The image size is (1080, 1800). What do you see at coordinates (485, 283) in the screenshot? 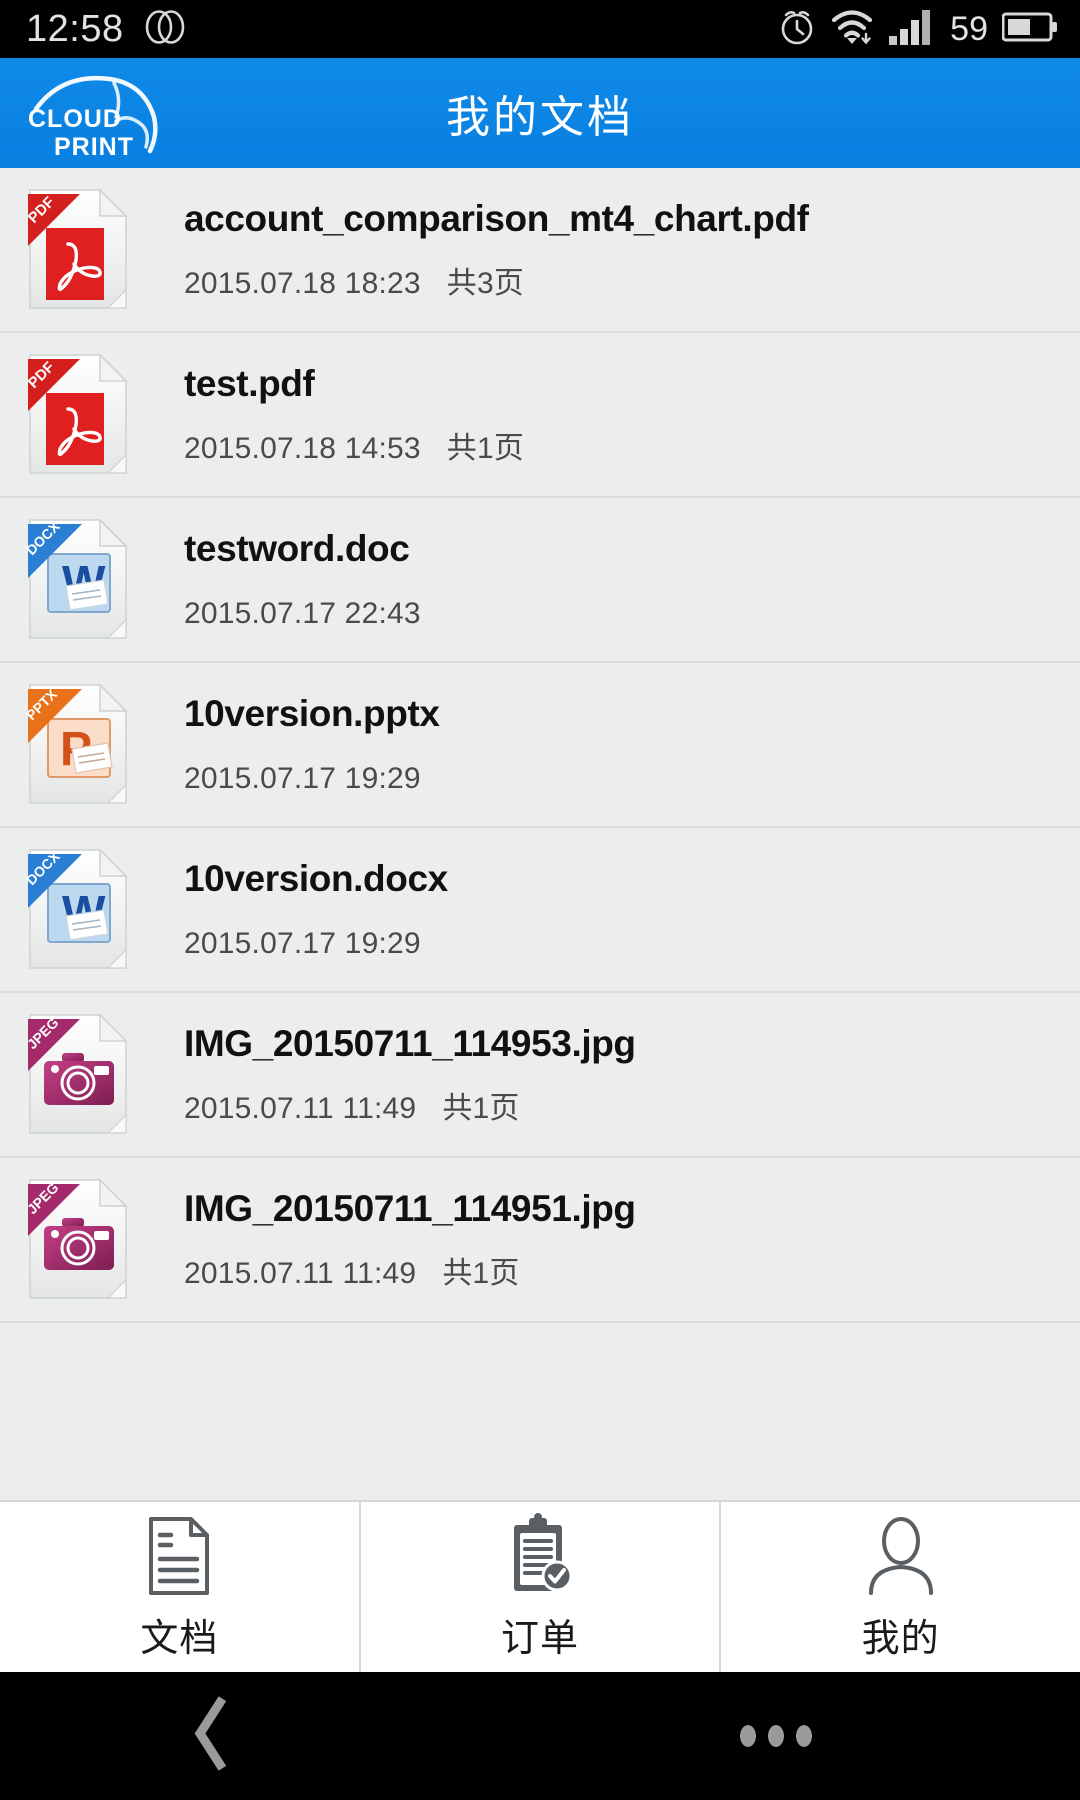
I see `file-pages: 共3页` at bounding box center [485, 283].